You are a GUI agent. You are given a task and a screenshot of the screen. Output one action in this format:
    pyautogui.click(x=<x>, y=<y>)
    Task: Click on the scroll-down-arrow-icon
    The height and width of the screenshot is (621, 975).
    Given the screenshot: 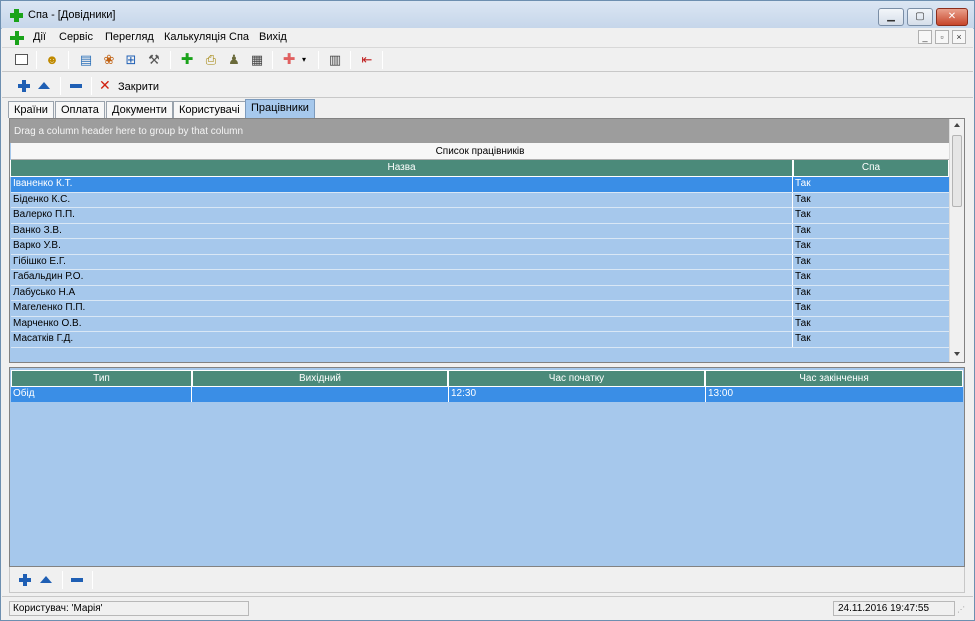 What is the action you would take?
    pyautogui.click(x=957, y=354)
    